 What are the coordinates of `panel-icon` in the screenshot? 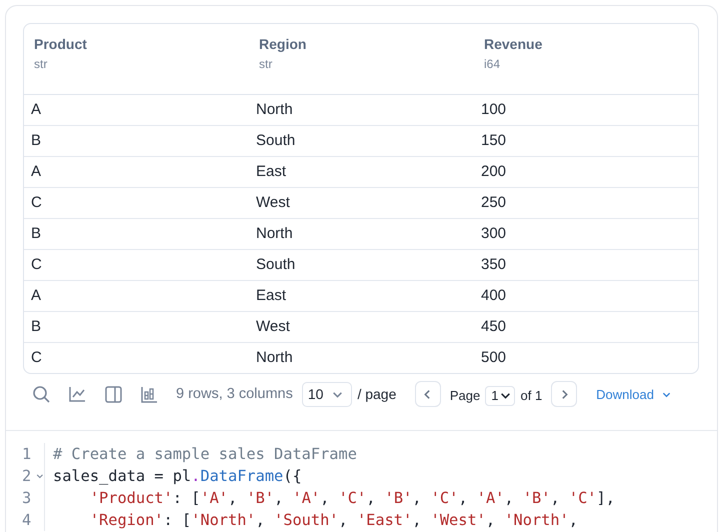 It's located at (113, 394).